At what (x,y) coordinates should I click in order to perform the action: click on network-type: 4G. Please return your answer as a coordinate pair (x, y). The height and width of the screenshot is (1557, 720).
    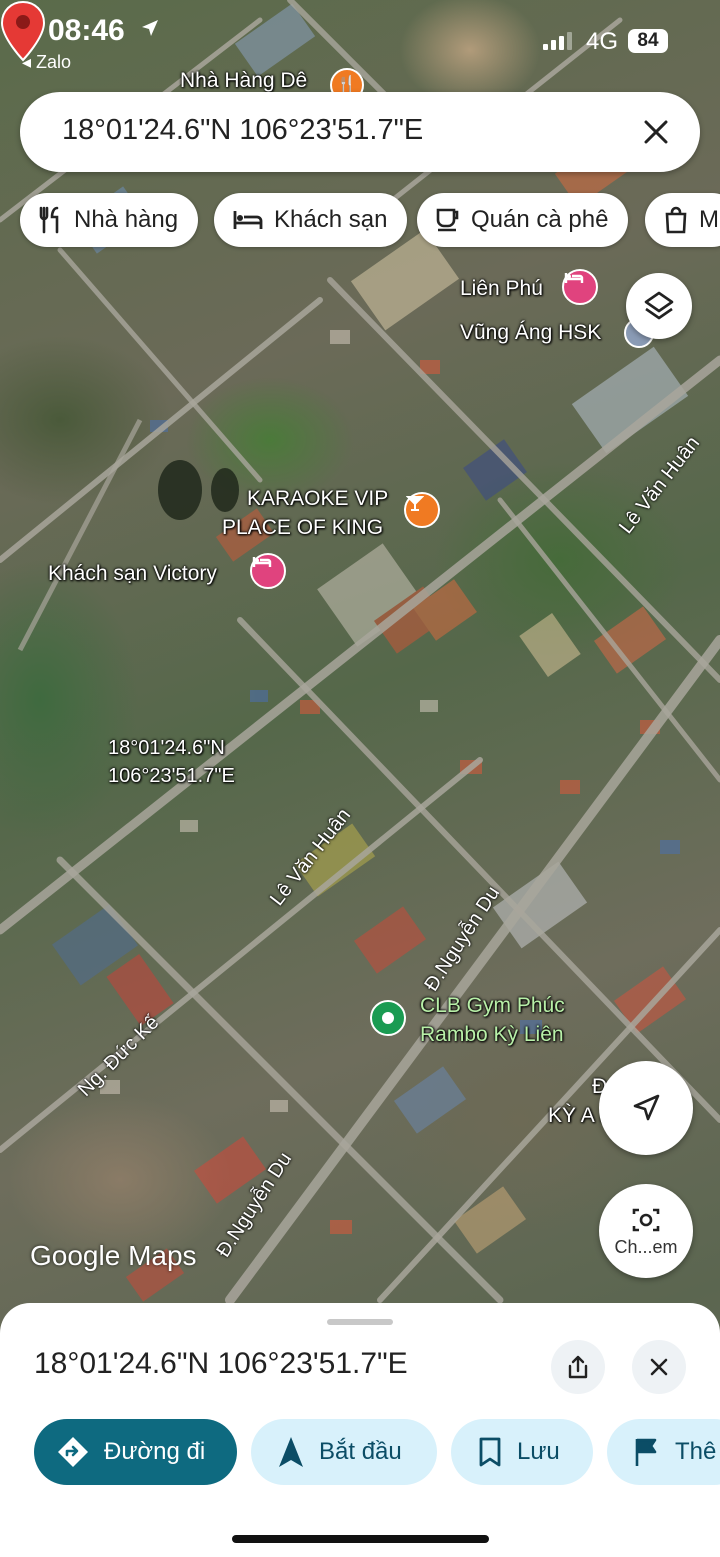
    Looking at the image, I should click on (602, 41).